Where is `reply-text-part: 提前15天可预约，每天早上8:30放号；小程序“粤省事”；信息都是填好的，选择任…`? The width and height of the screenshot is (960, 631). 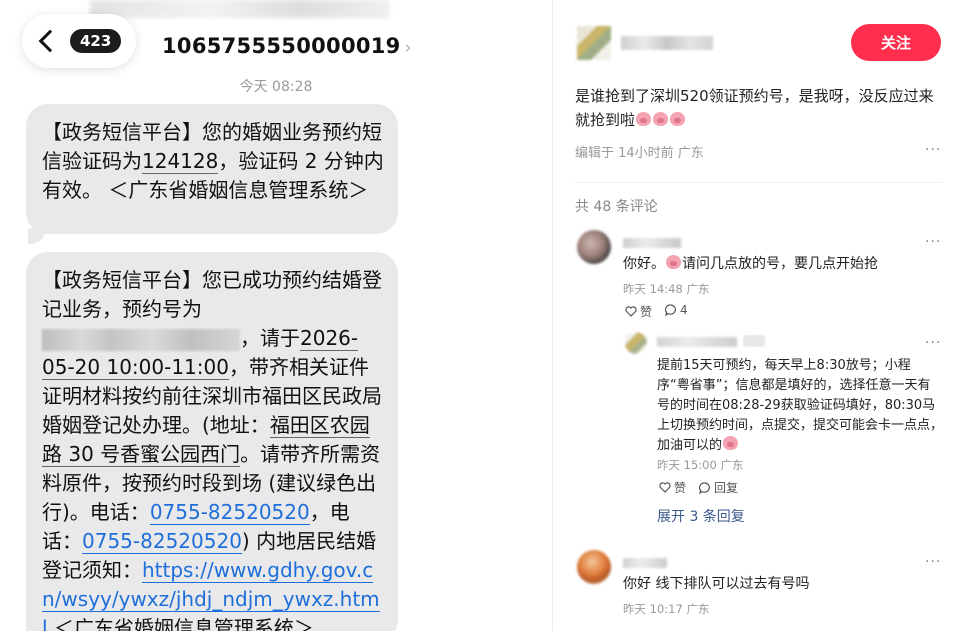 reply-text-part: 提前15天可预约，每天早上8:30放号；小程序“粤省事”；信息都是填好的，选择任… is located at coordinates (800, 405).